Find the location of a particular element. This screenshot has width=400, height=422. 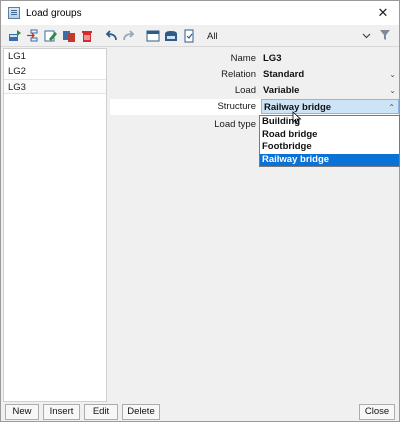

close-button: Close is located at coordinates (377, 412).